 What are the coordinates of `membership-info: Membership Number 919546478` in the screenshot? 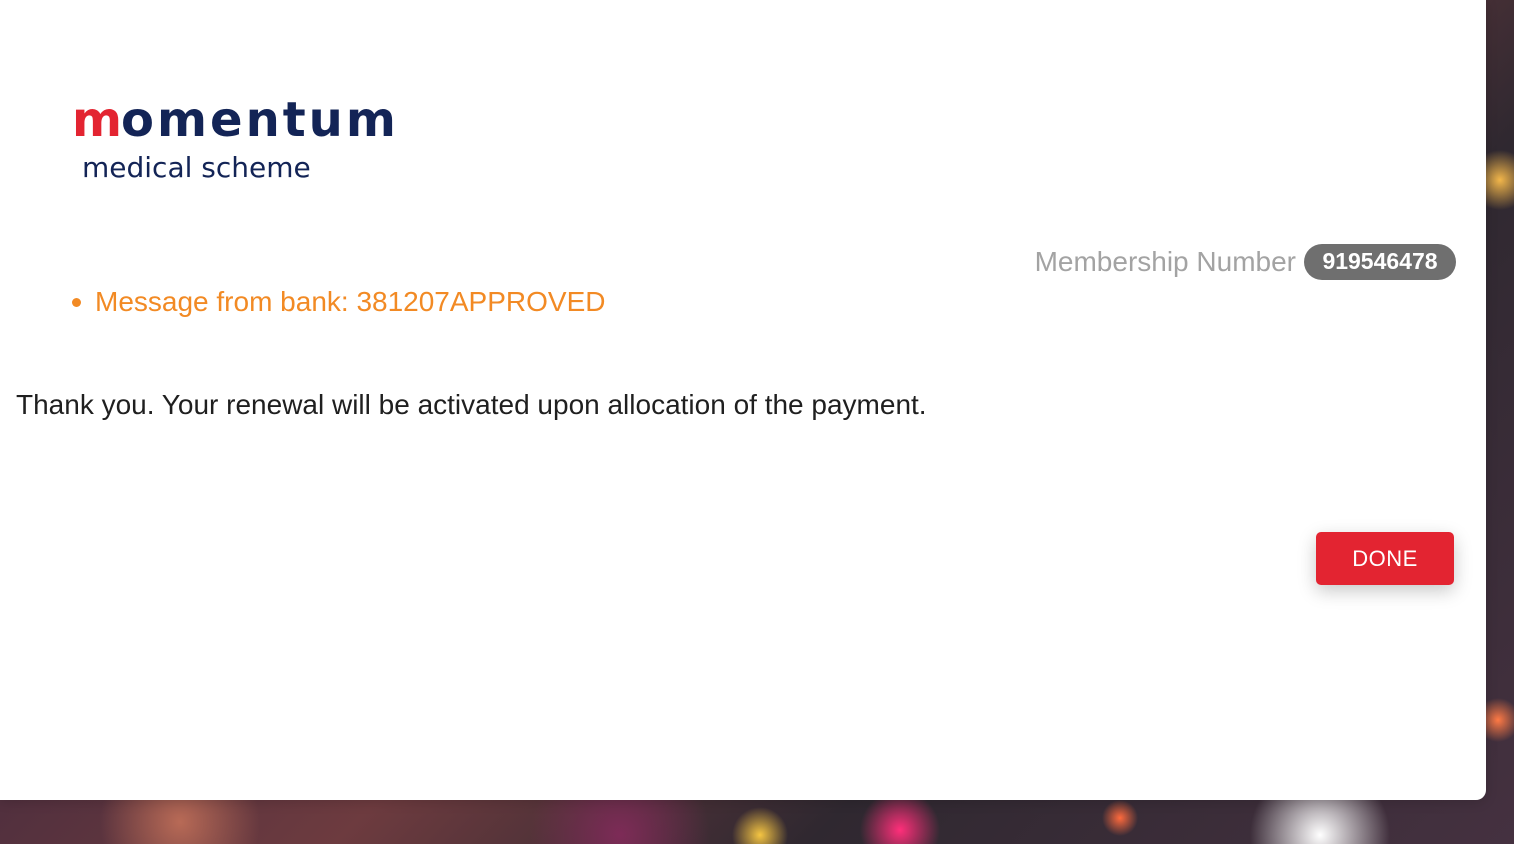 It's located at (1245, 262).